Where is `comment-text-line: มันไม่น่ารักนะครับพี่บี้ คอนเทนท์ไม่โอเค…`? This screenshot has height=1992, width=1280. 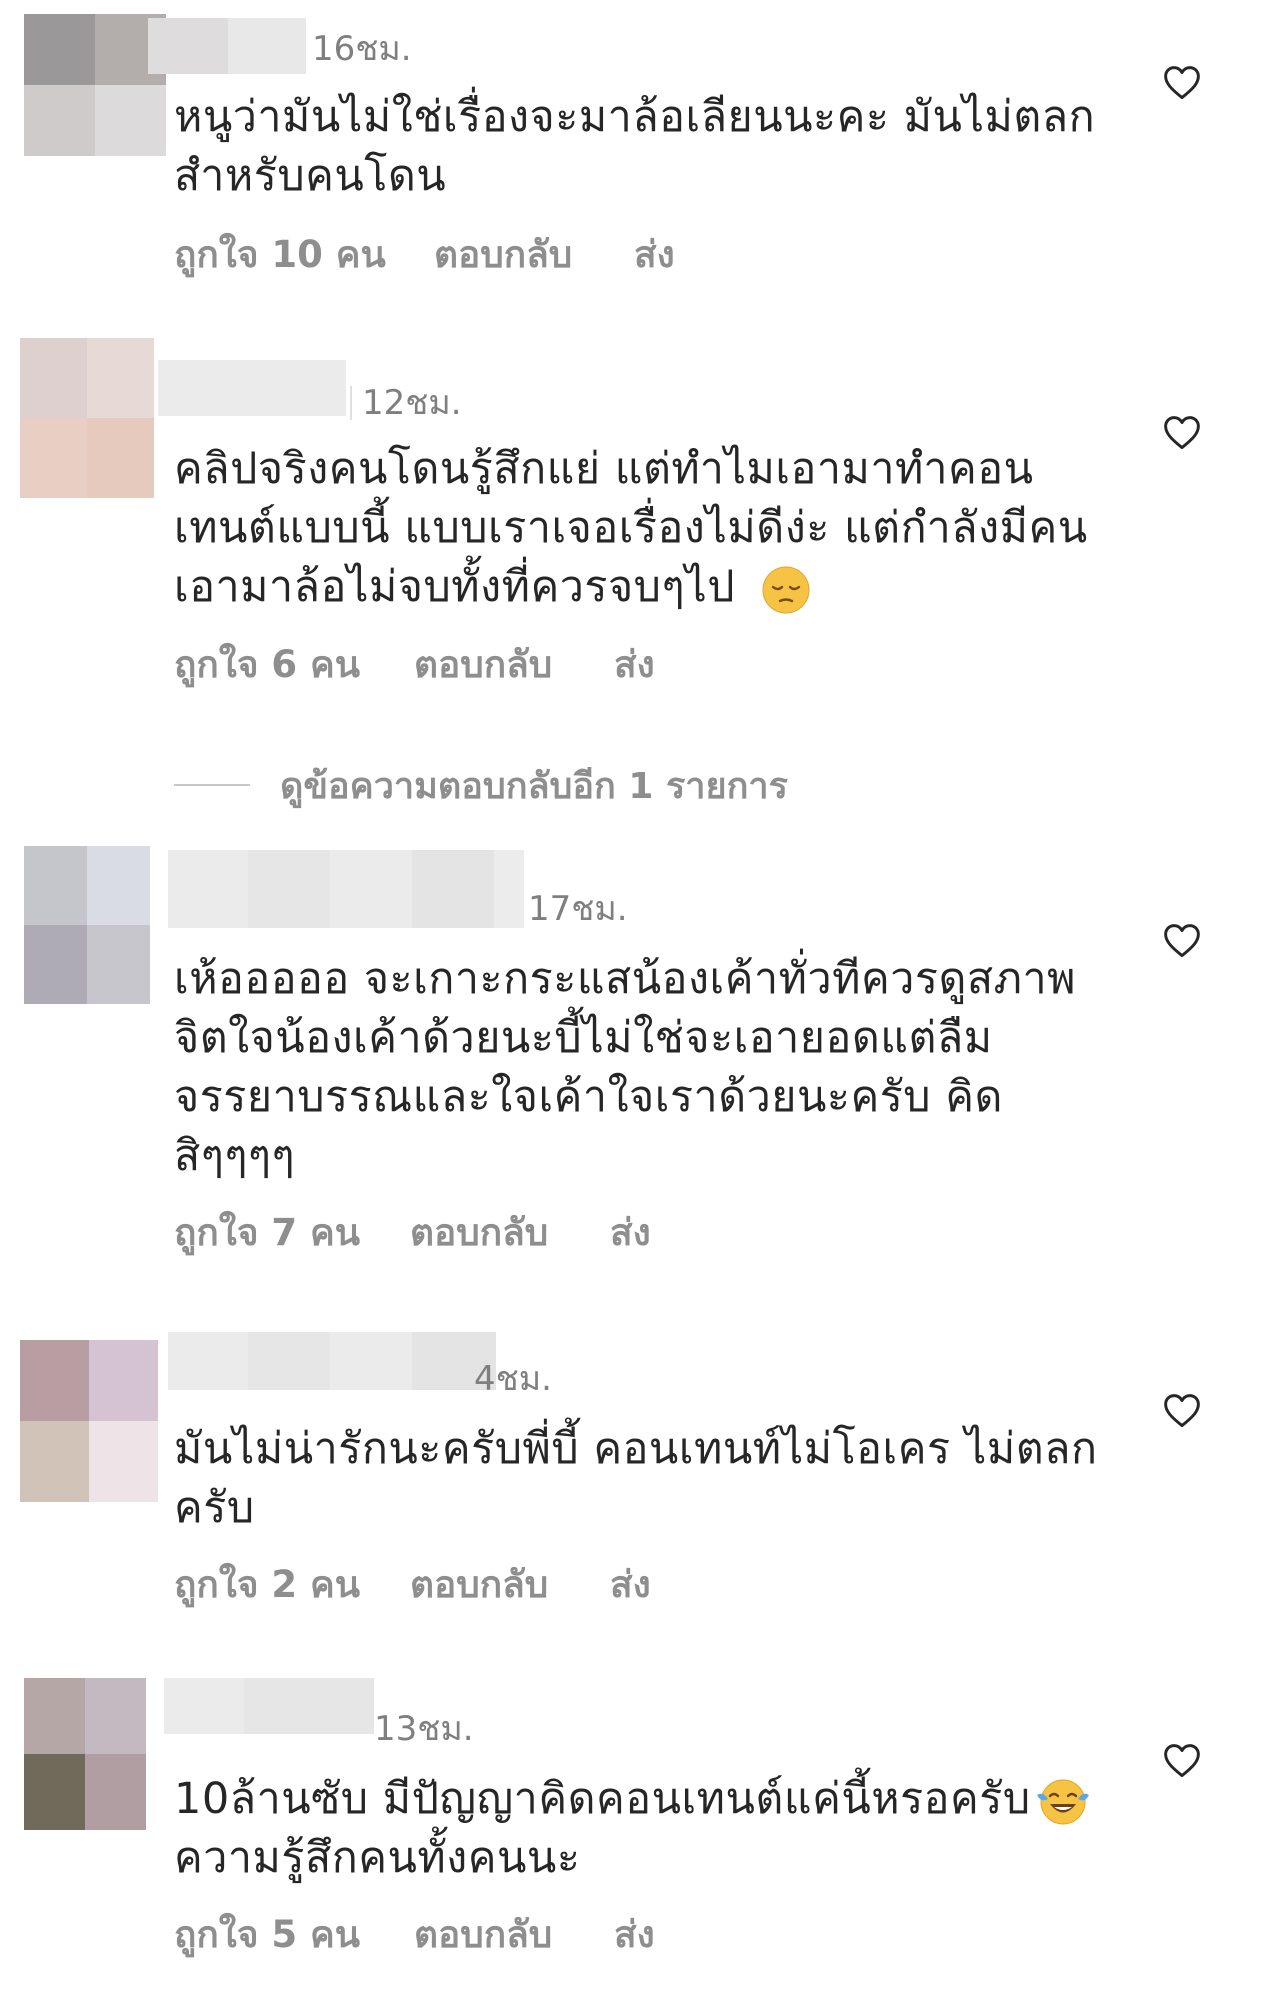
comment-text-line: มันไม่น่ารักนะครับพี่บี้ คอนเทนท์ไม่โอเค… is located at coordinates (636, 1449).